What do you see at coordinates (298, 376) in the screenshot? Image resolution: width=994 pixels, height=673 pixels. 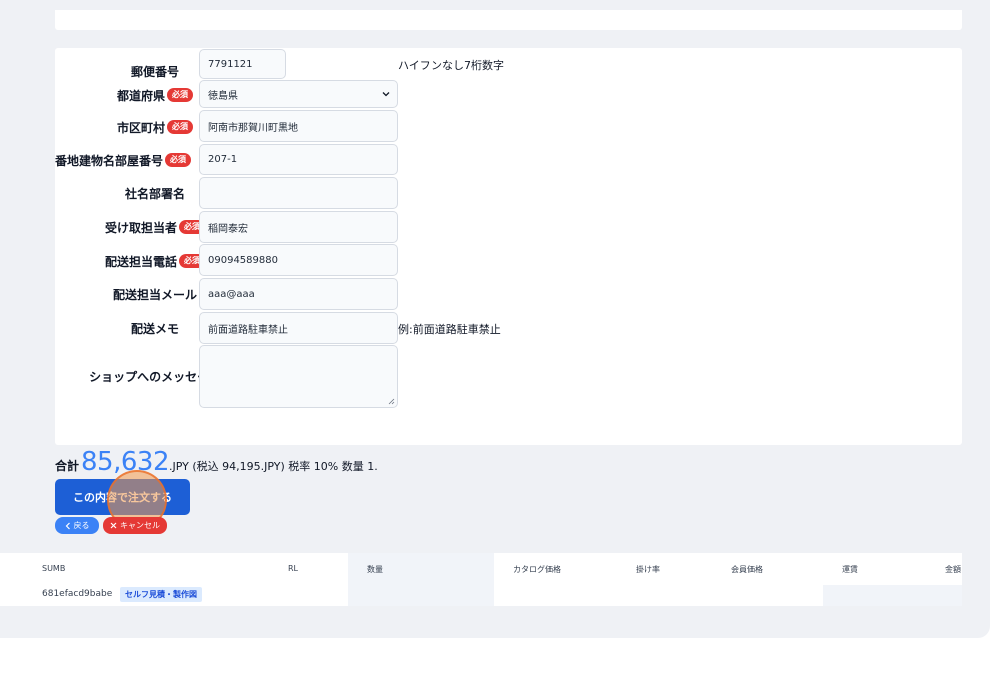 I see `message-textarea` at bounding box center [298, 376].